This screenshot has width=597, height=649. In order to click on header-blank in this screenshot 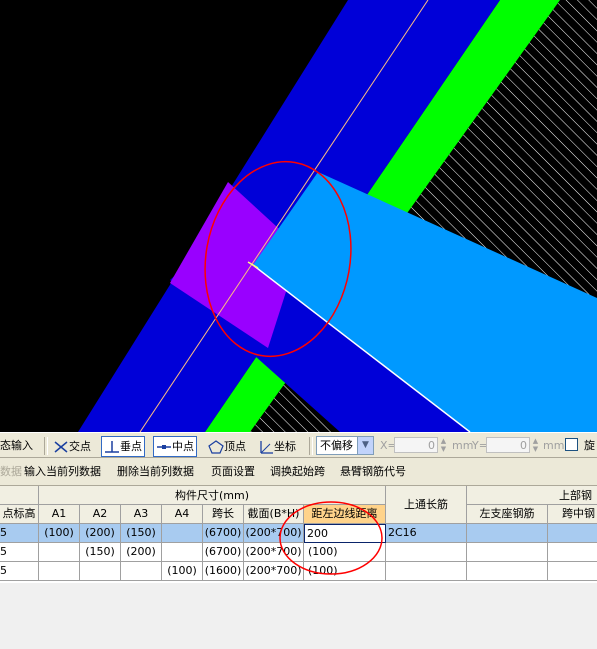, I will do `click(19, 495)`.